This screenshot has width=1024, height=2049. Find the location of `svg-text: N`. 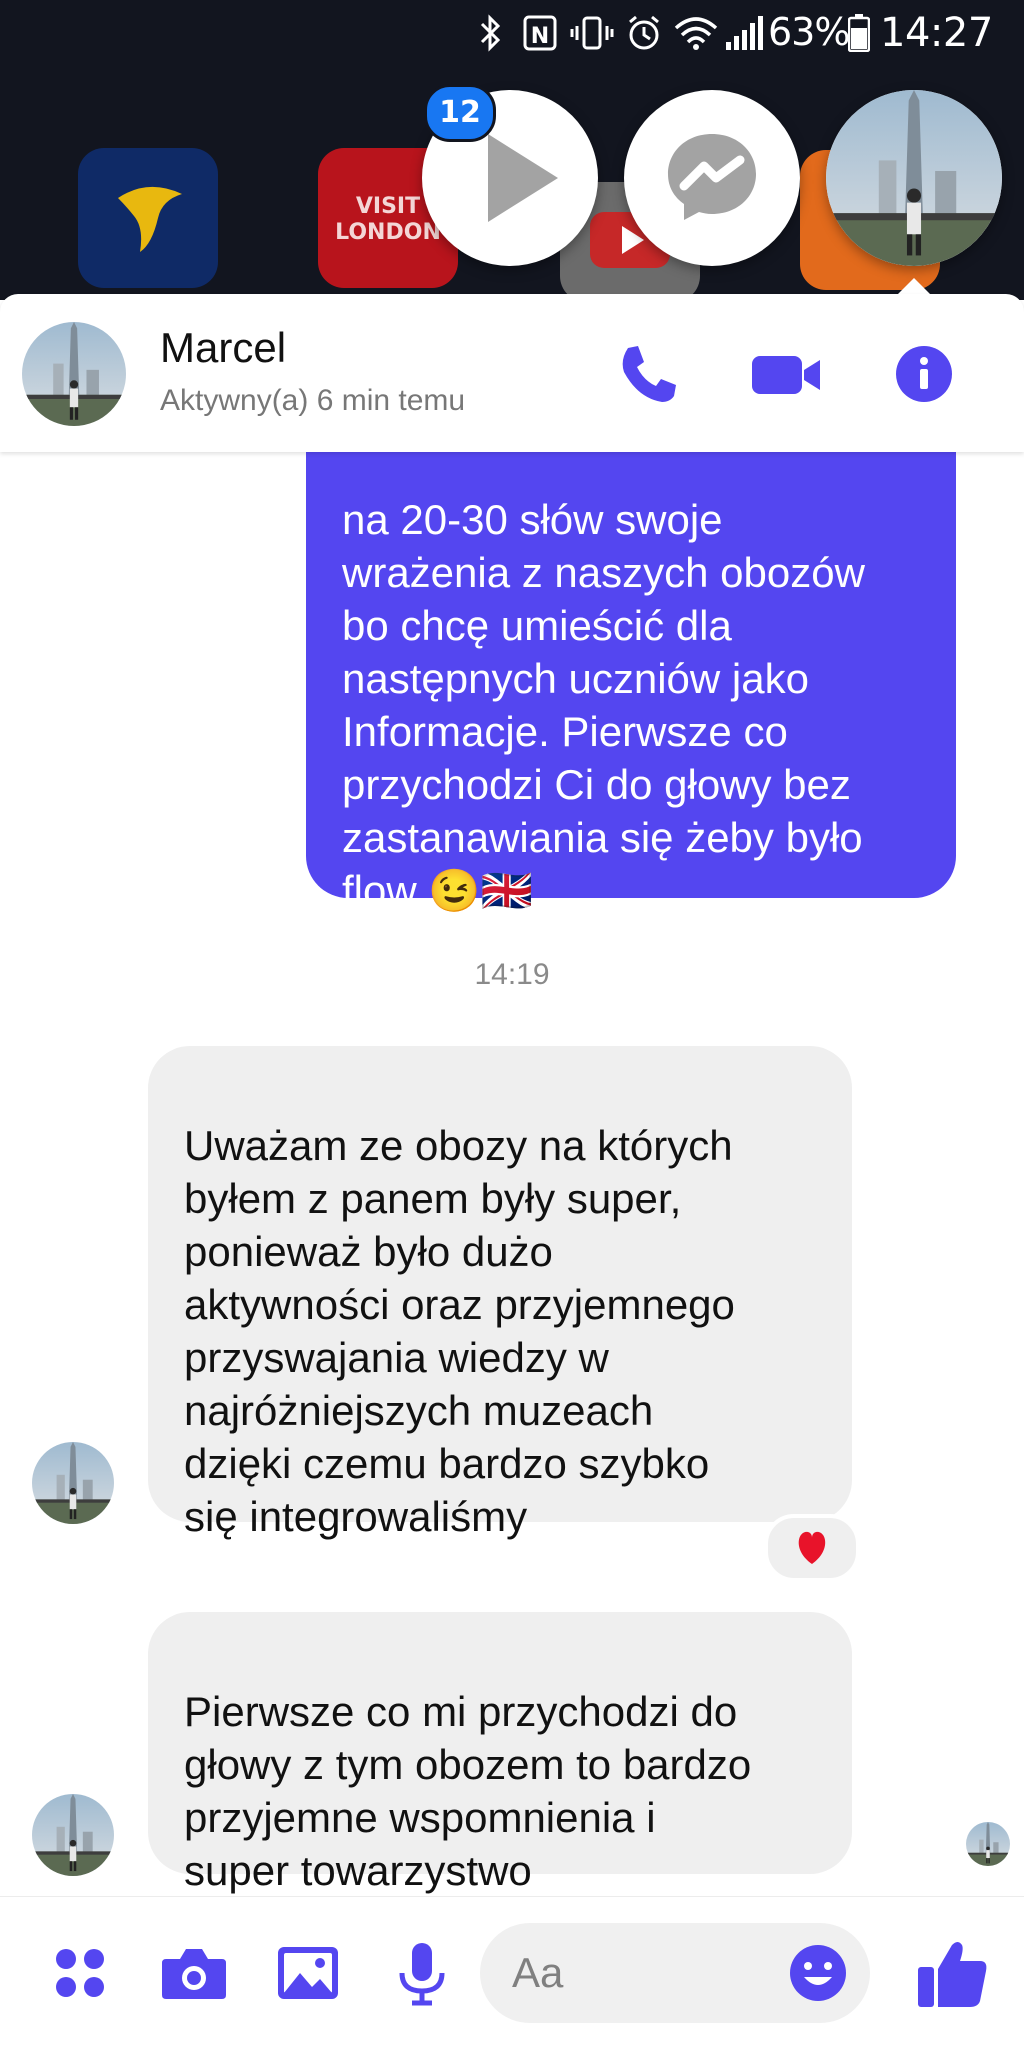

svg-text: N is located at coordinates (540, 36).